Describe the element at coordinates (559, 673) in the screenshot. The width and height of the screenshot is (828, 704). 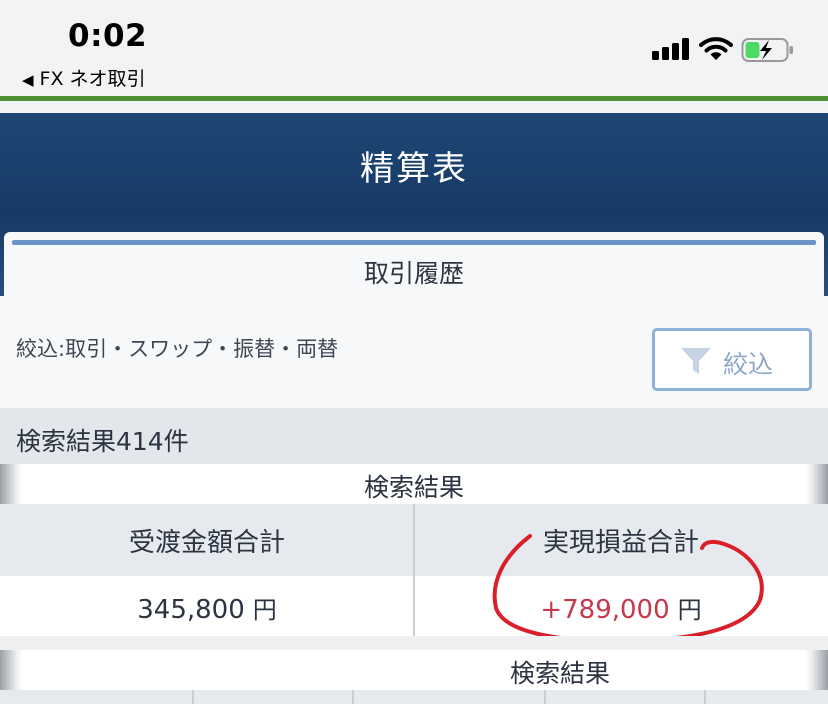
I see `results-title-2: 検索結果` at that location.